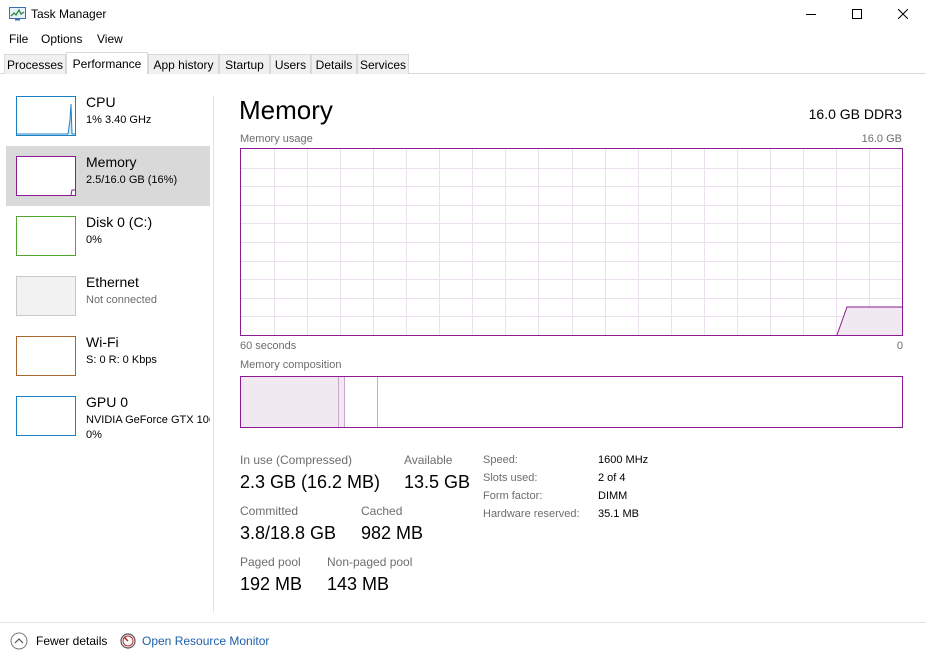 The height and width of the screenshot is (667, 926). I want to click on menu-file: File, so click(18, 39).